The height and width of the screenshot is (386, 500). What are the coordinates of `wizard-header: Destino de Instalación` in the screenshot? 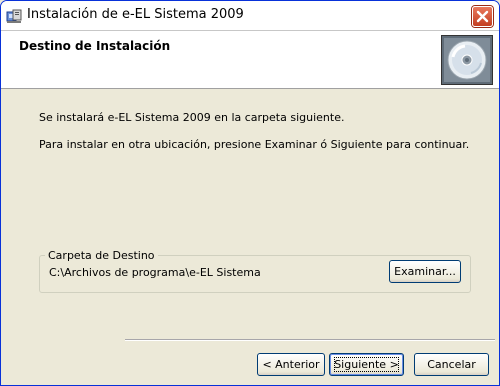 It's located at (250, 60).